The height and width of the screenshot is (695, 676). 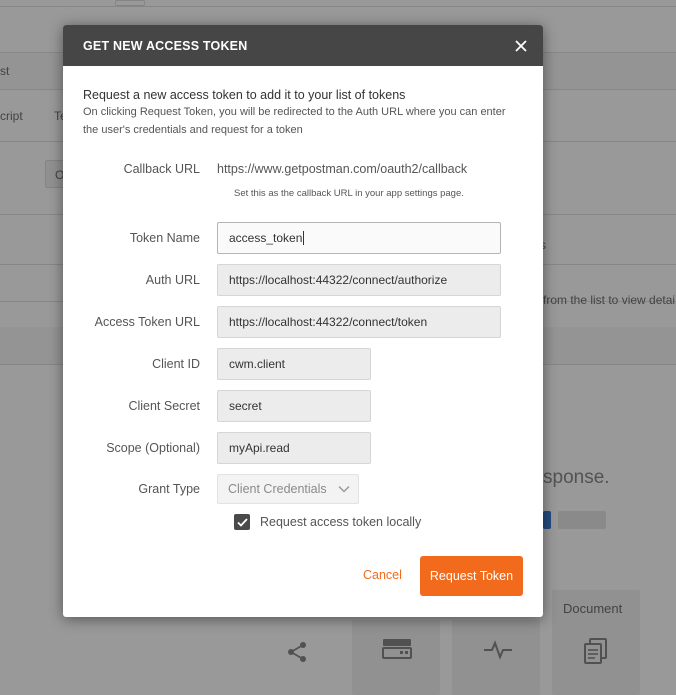 I want to click on checkmark-icon, so click(x=242, y=522).